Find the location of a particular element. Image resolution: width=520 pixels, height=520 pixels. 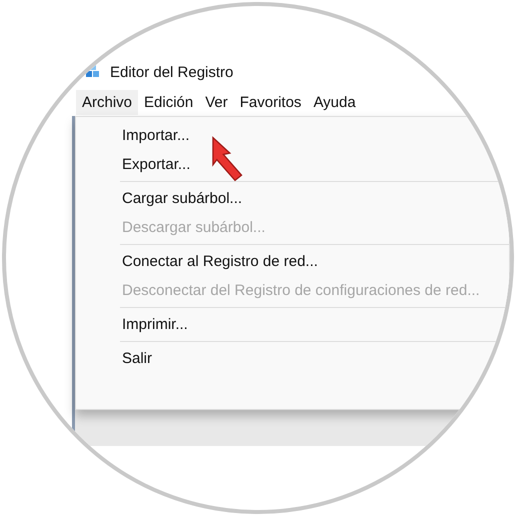

window-title: Editor del Registro is located at coordinates (172, 72).